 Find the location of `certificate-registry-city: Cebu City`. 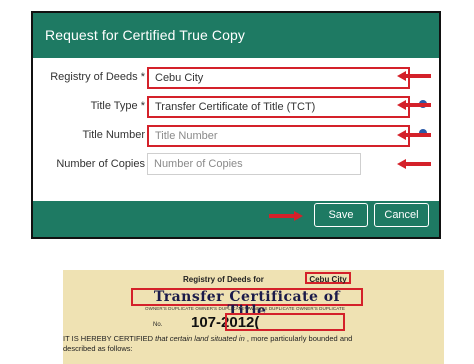

certificate-registry-city: Cebu City is located at coordinates (328, 278).